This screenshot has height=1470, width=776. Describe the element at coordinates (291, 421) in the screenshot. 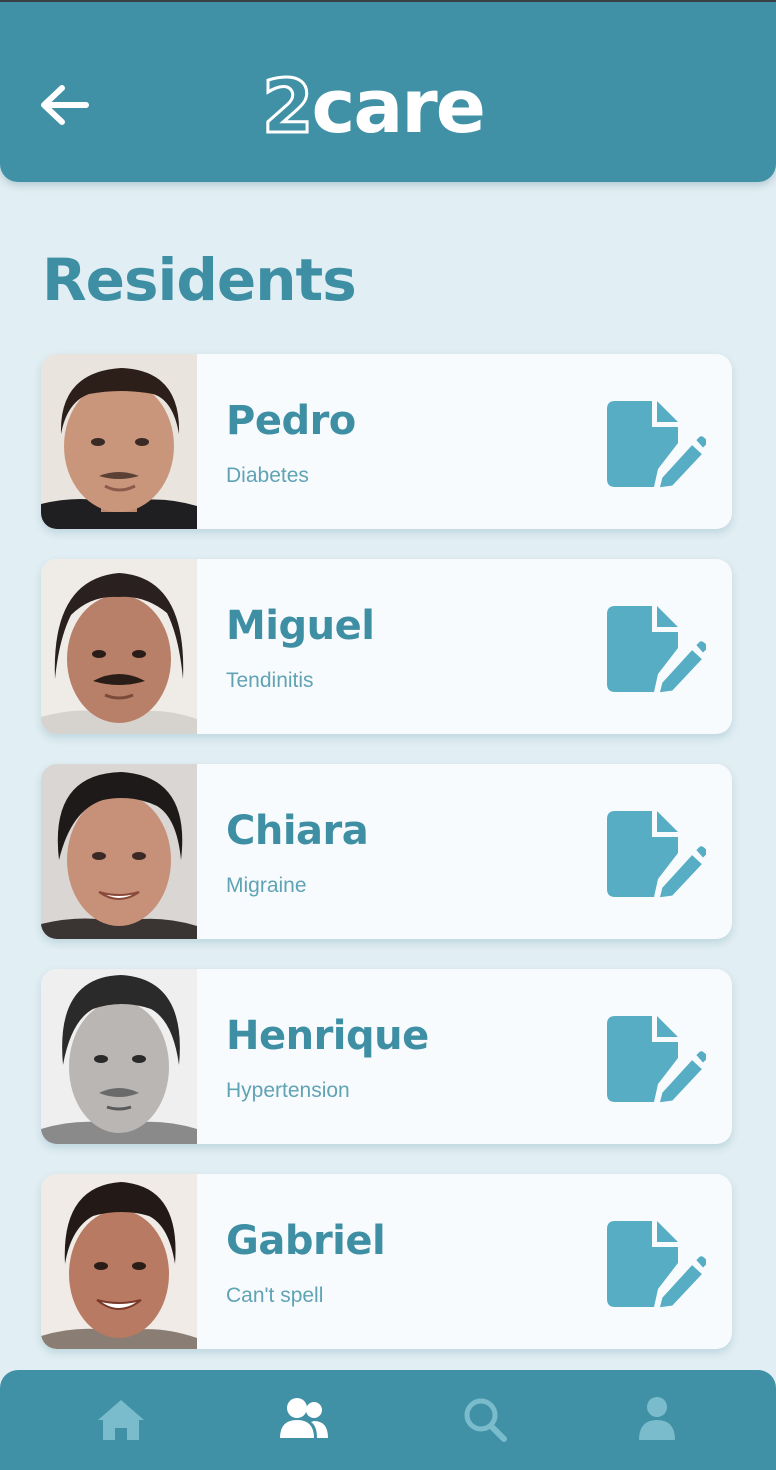

I see `resident-name: Pedro` at that location.